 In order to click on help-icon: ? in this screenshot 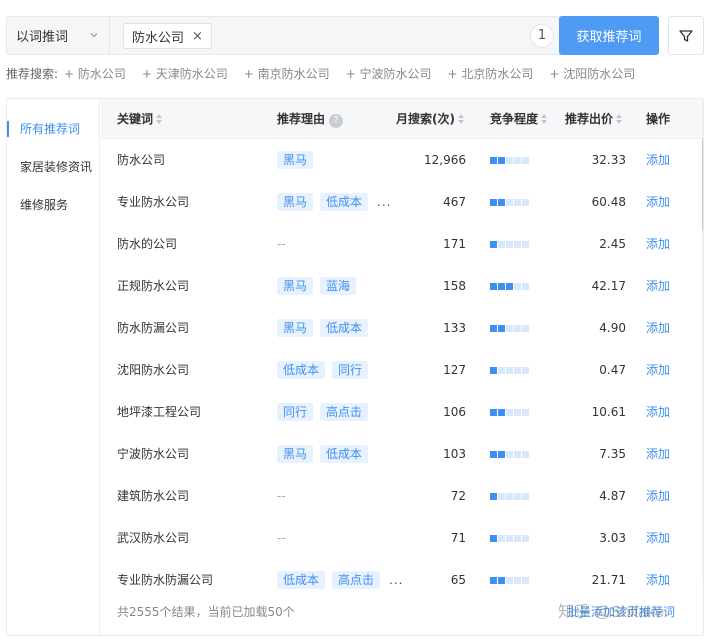, I will do `click(336, 121)`.